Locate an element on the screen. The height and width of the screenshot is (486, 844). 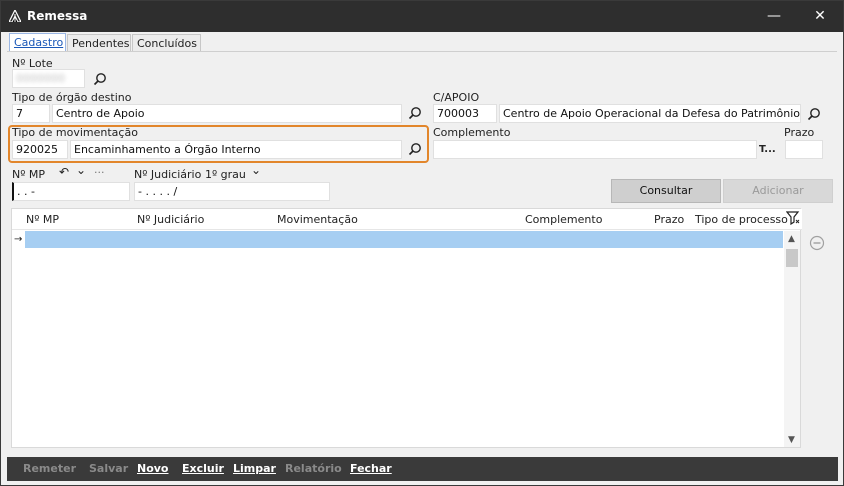
orgao-destino-code-field: 7 is located at coordinates (31, 113).